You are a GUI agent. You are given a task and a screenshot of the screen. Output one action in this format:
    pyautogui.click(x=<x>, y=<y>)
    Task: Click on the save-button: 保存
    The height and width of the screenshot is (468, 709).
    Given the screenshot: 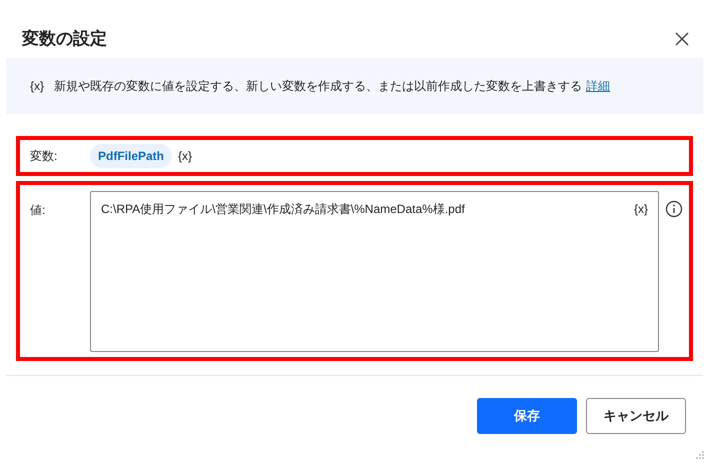 What is the action you would take?
    pyautogui.click(x=527, y=416)
    